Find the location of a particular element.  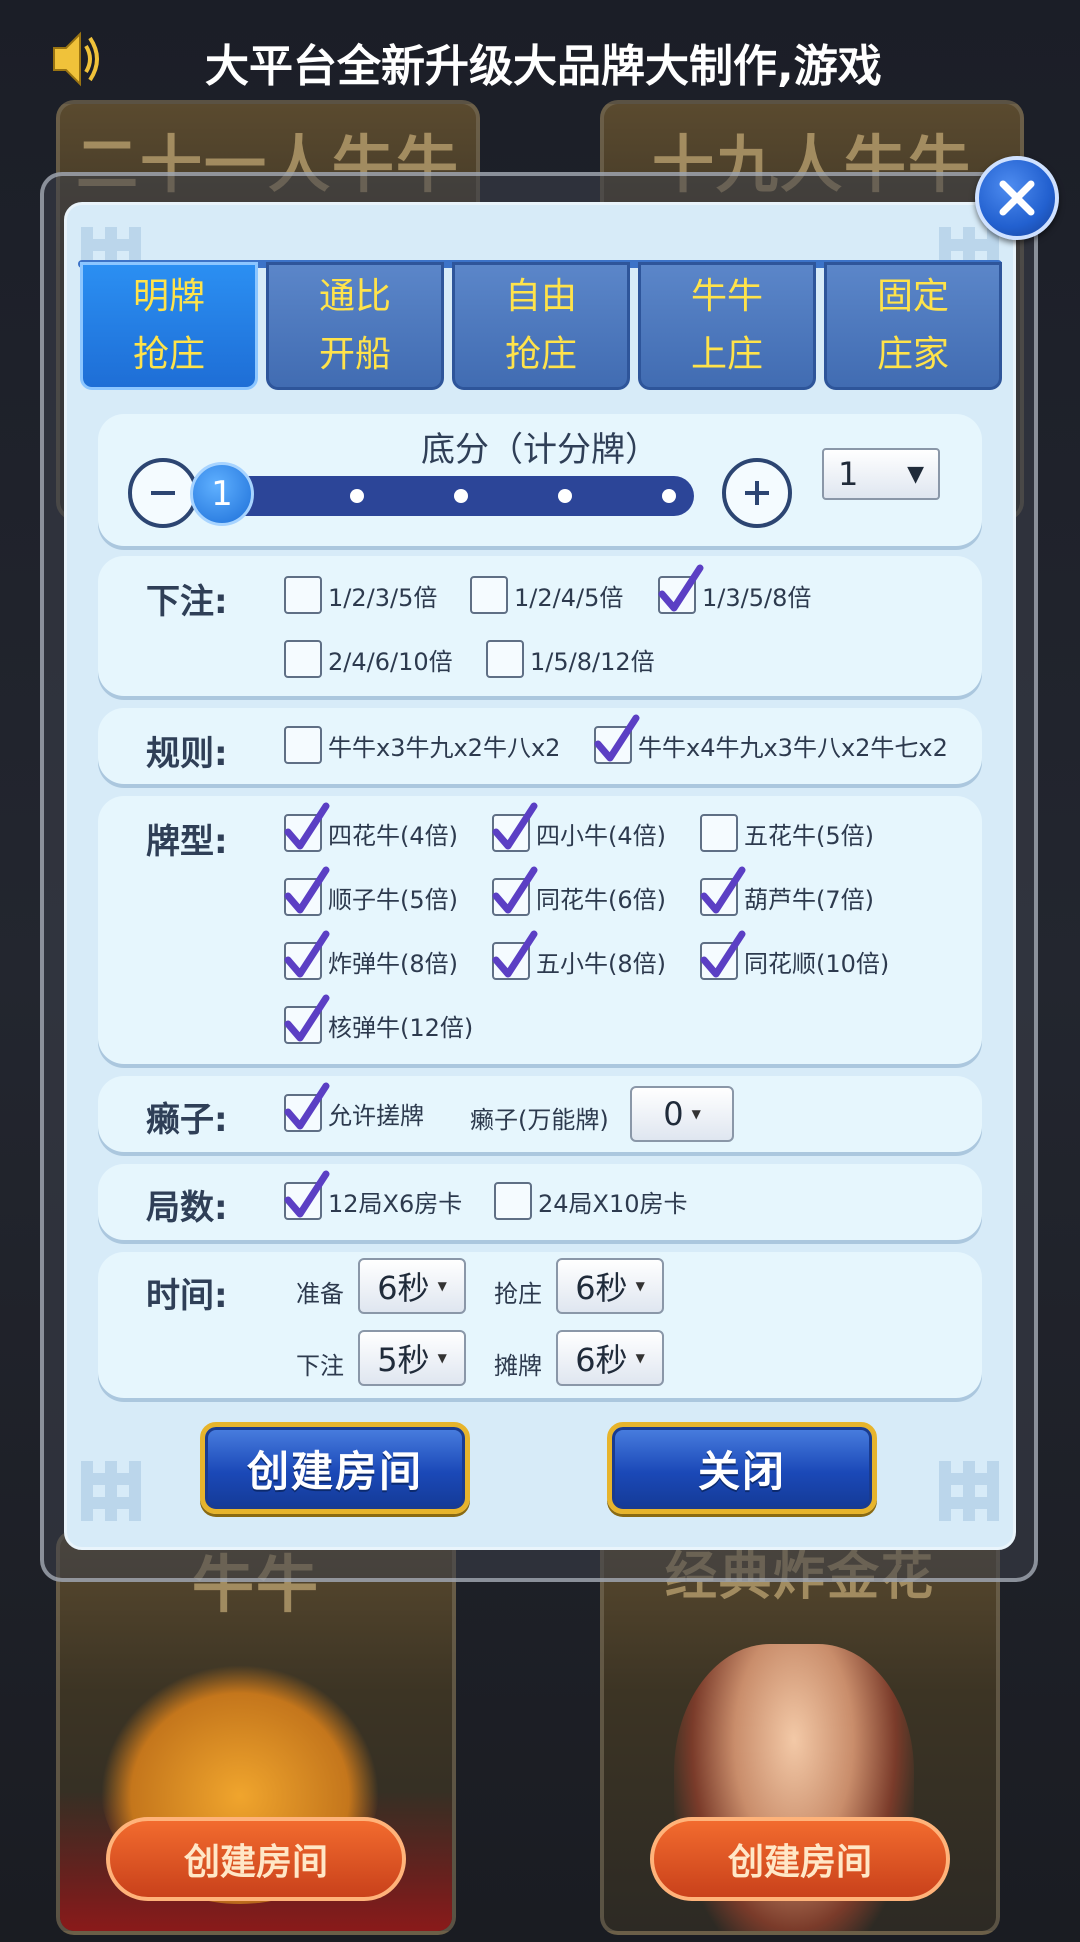

tab-mingpai-qiangzhuang: 明牌 抢庄 is located at coordinates (169, 326).